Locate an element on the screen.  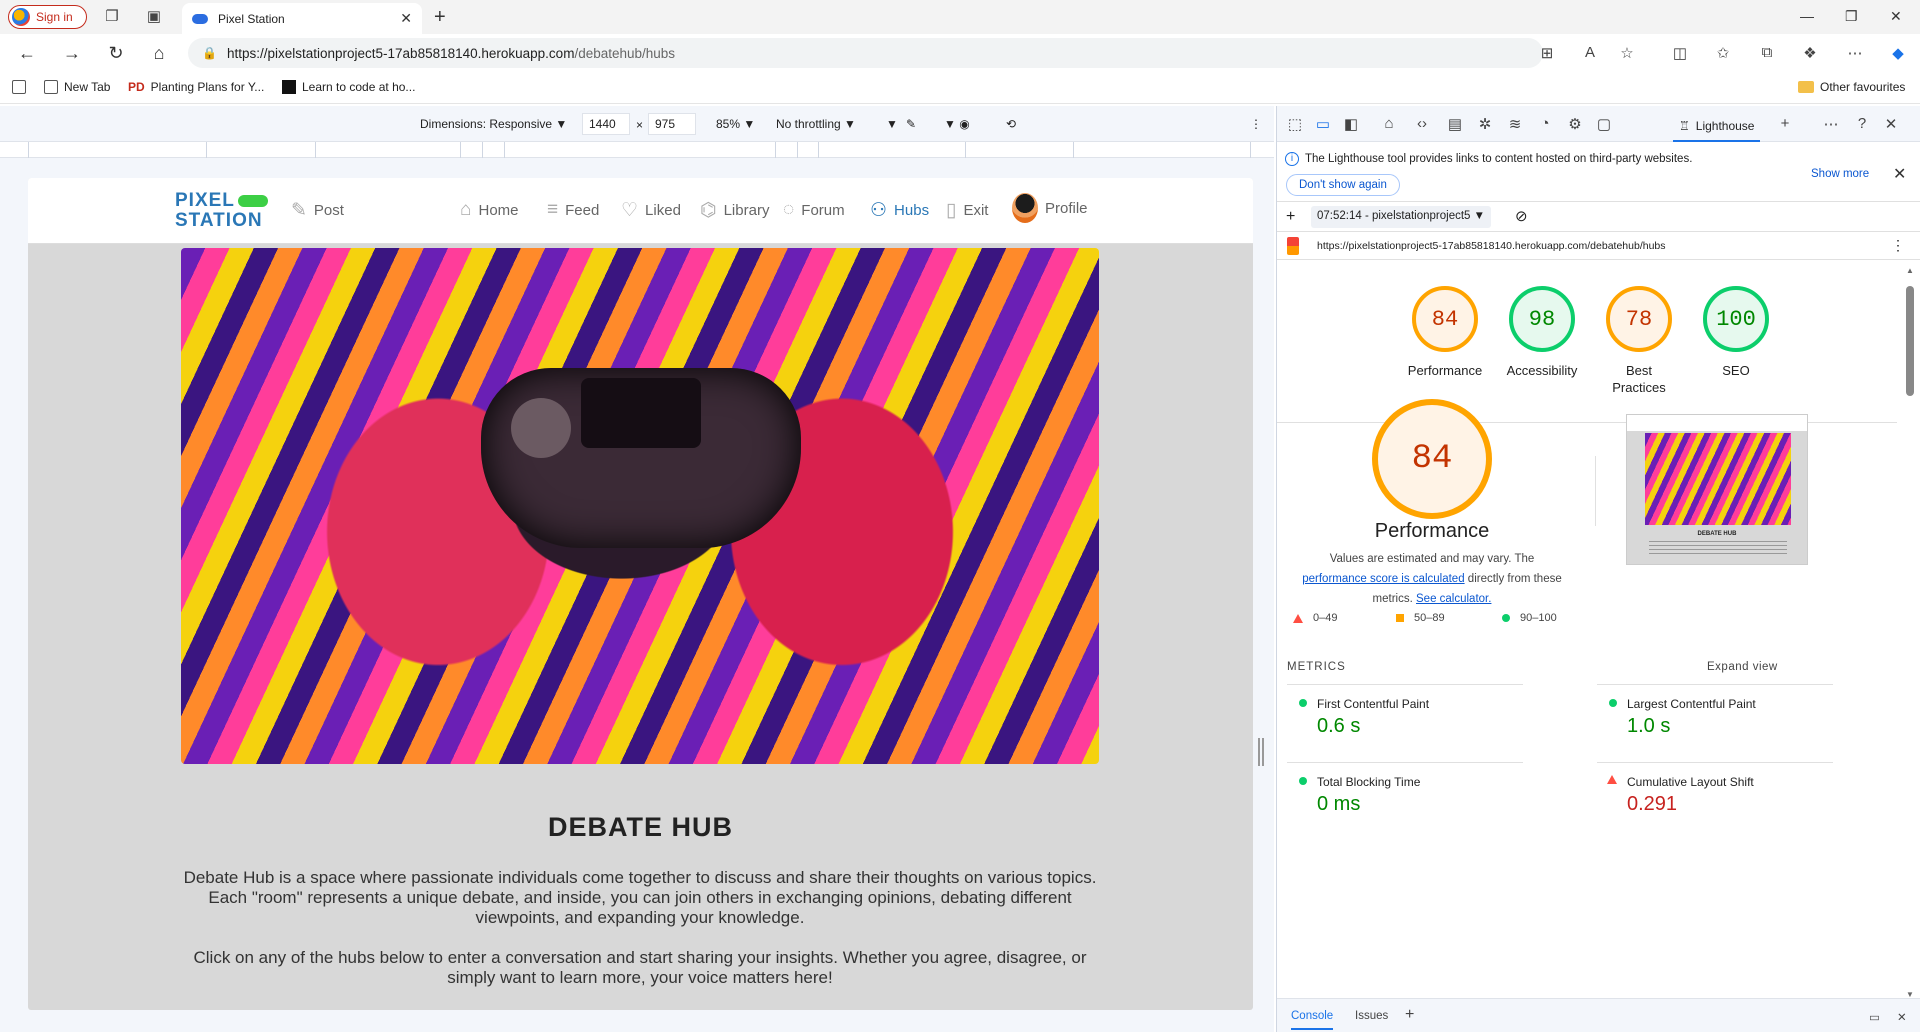
app-available-icon: ⊞ is located at coordinates (1547, 53).